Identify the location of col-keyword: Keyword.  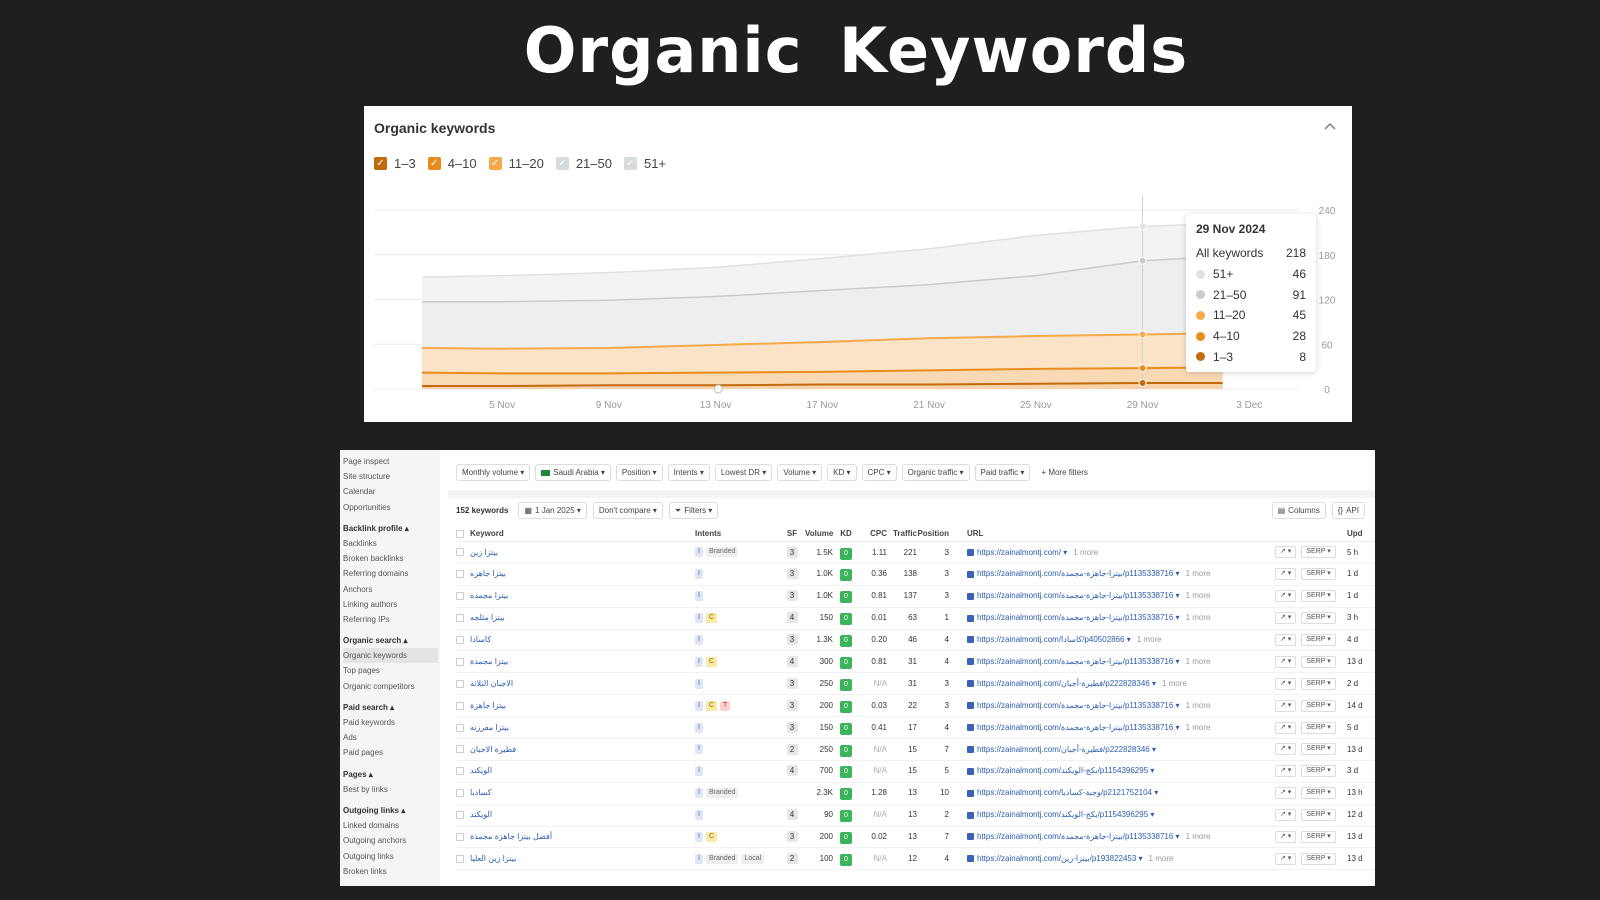
(582, 533).